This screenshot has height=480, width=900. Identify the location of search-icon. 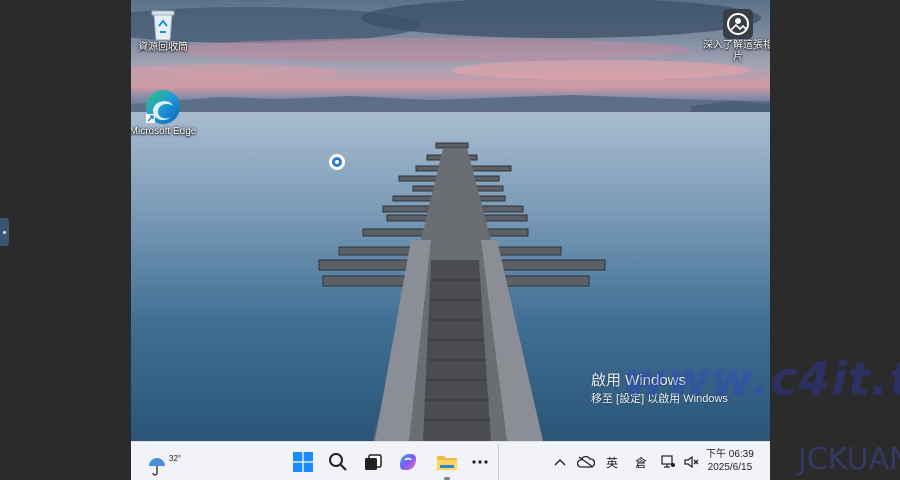
(338, 462).